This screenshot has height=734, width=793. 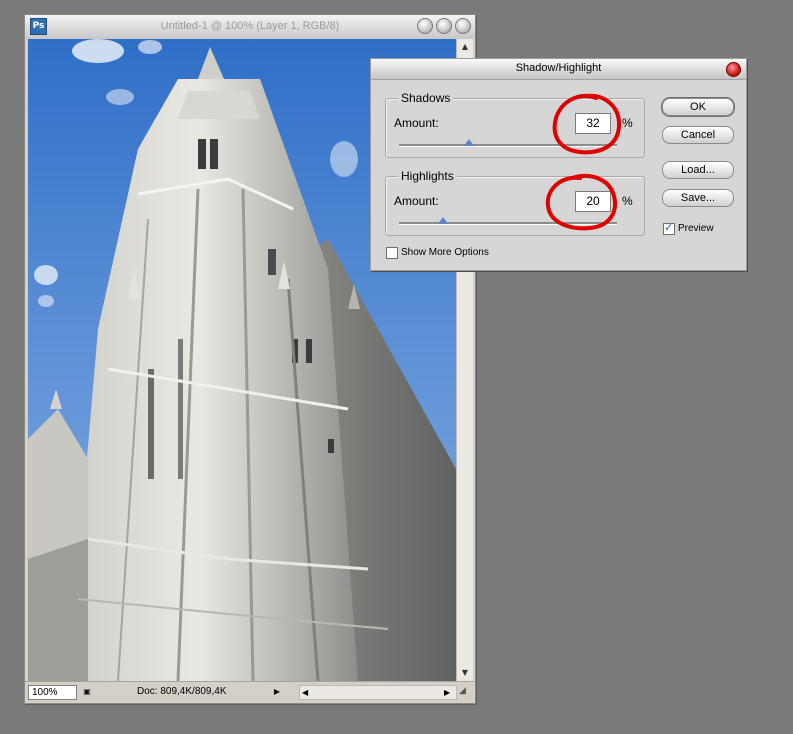 I want to click on annotation-overlay, so click(x=583, y=162).